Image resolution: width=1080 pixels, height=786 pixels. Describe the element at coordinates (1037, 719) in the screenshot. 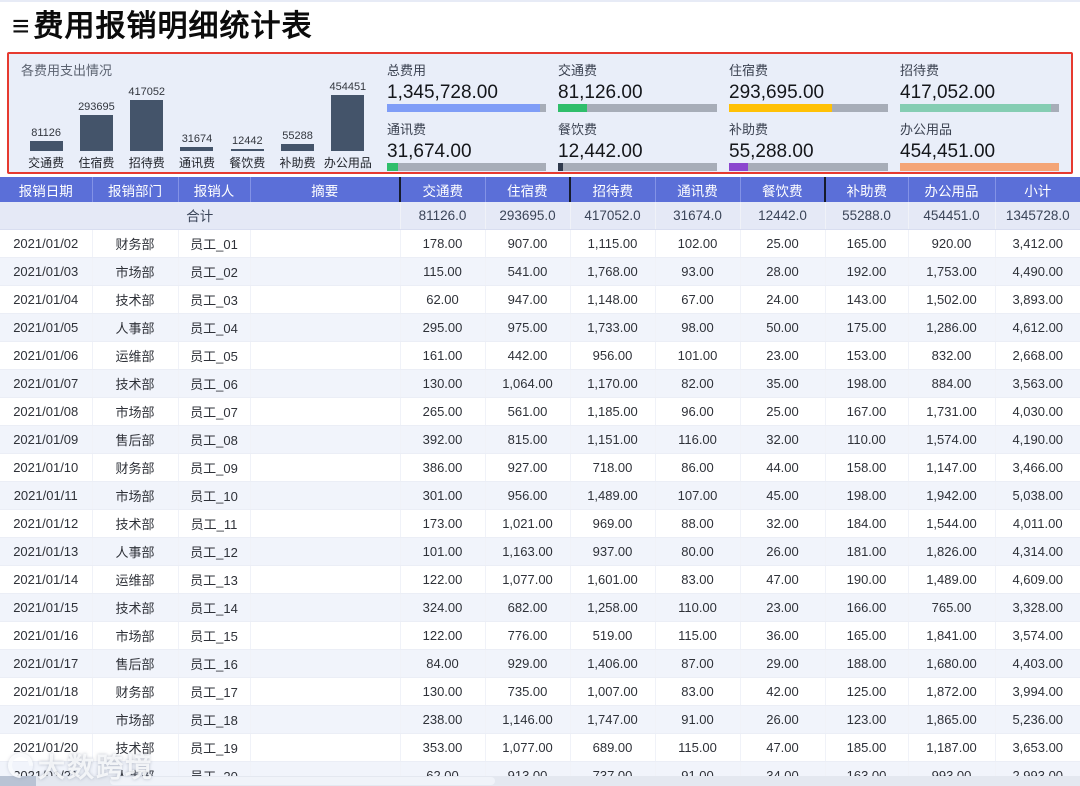

I see `cell-subtotal: 5,236.00` at that location.